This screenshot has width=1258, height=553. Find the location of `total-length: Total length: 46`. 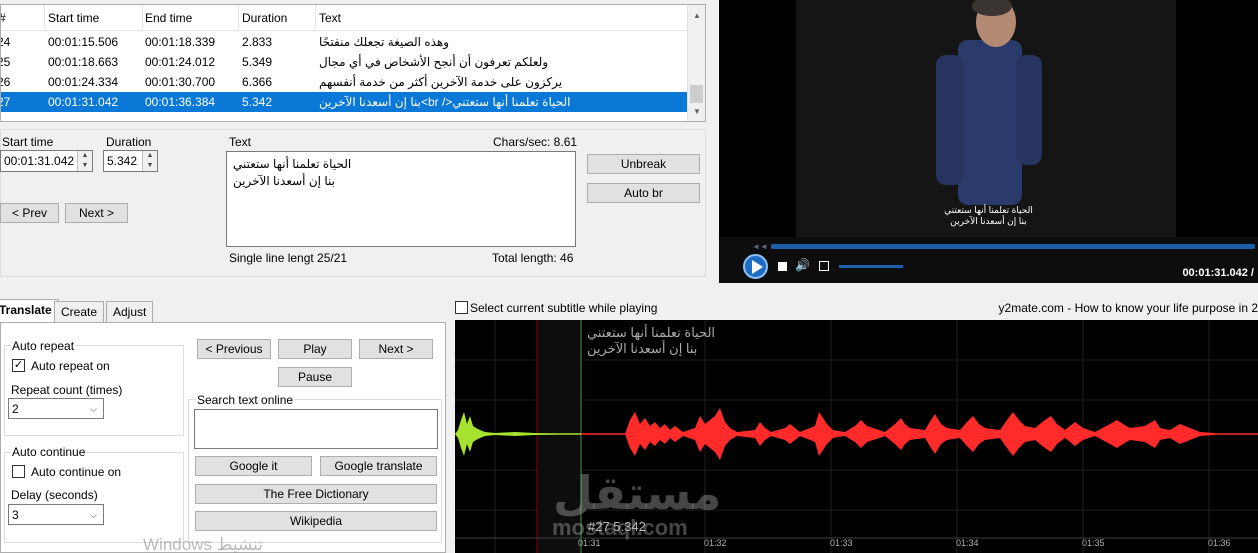

total-length: Total length: 46 is located at coordinates (533, 258).